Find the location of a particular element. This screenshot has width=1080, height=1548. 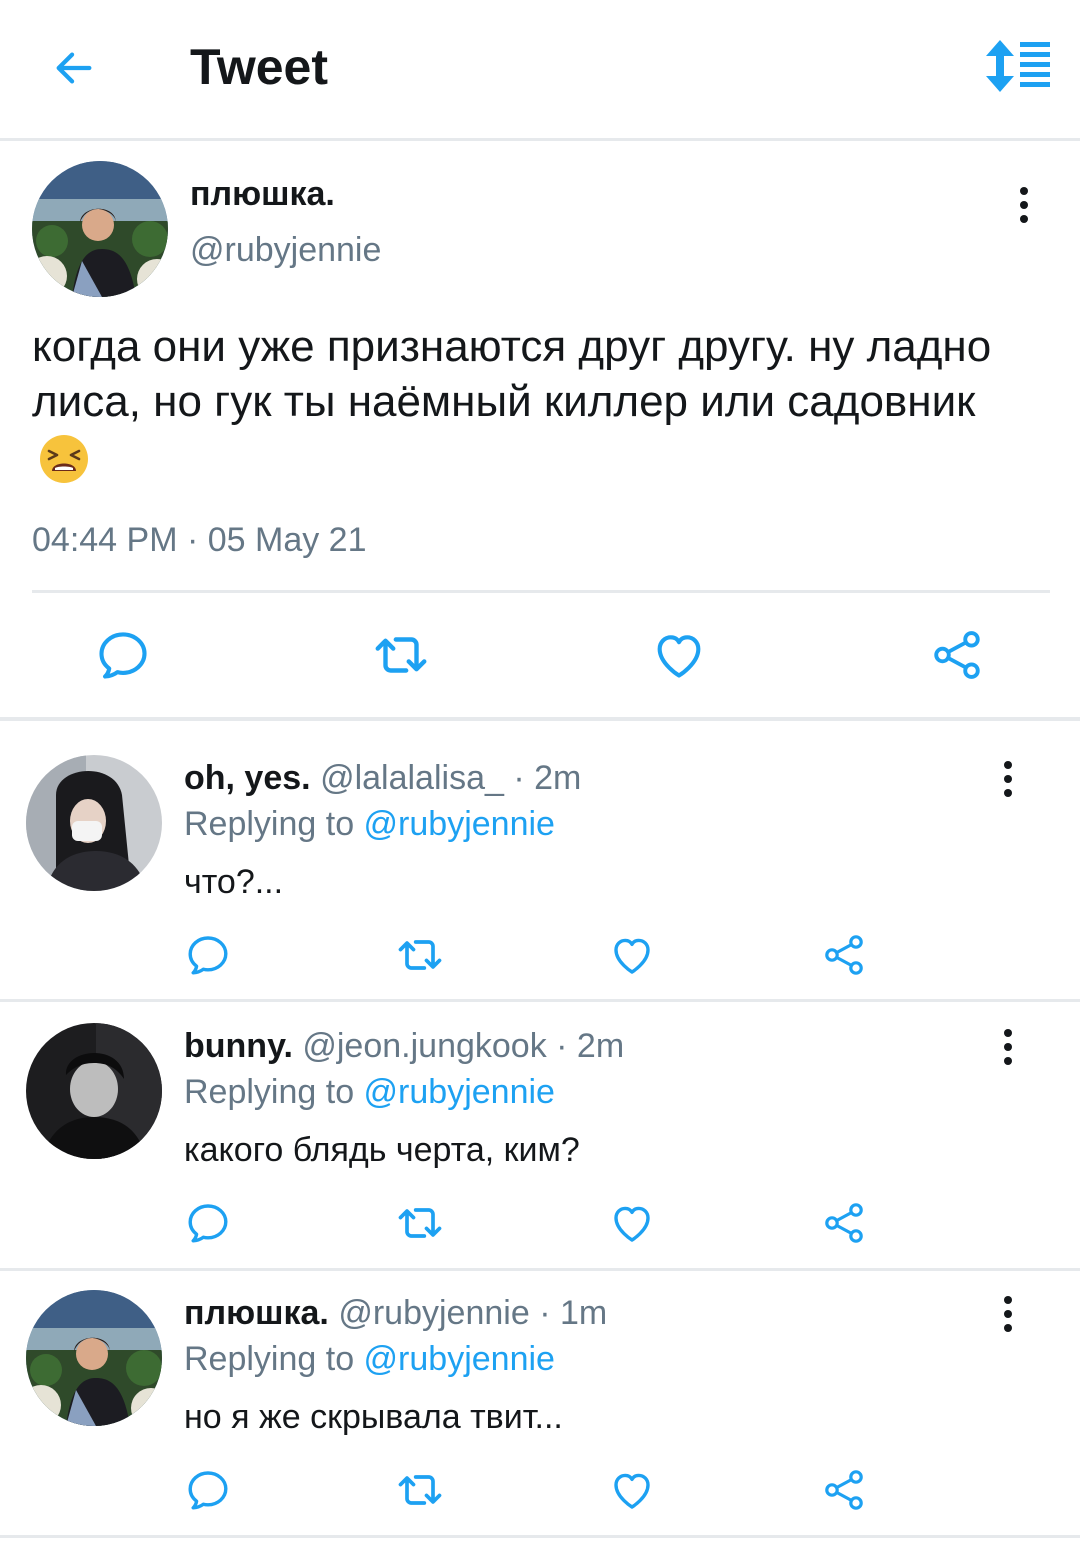

back-arrow-icon is located at coordinates (74, 68).